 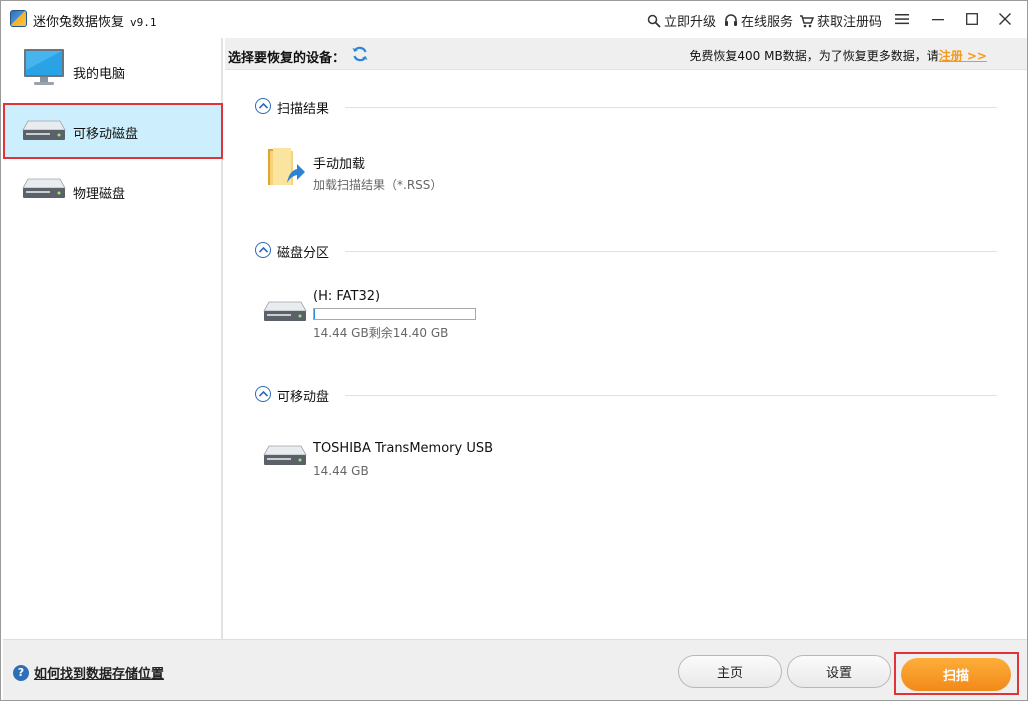 I want to click on refresh-button, so click(x=360, y=56).